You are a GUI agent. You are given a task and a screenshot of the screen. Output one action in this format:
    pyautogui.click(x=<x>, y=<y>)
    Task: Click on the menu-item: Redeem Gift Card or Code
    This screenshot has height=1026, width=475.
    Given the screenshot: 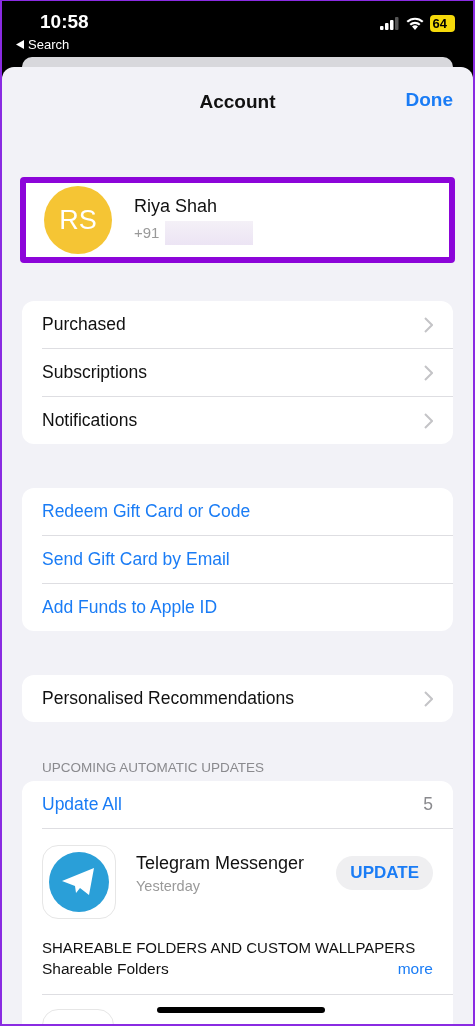 What is the action you would take?
    pyautogui.click(x=247, y=511)
    